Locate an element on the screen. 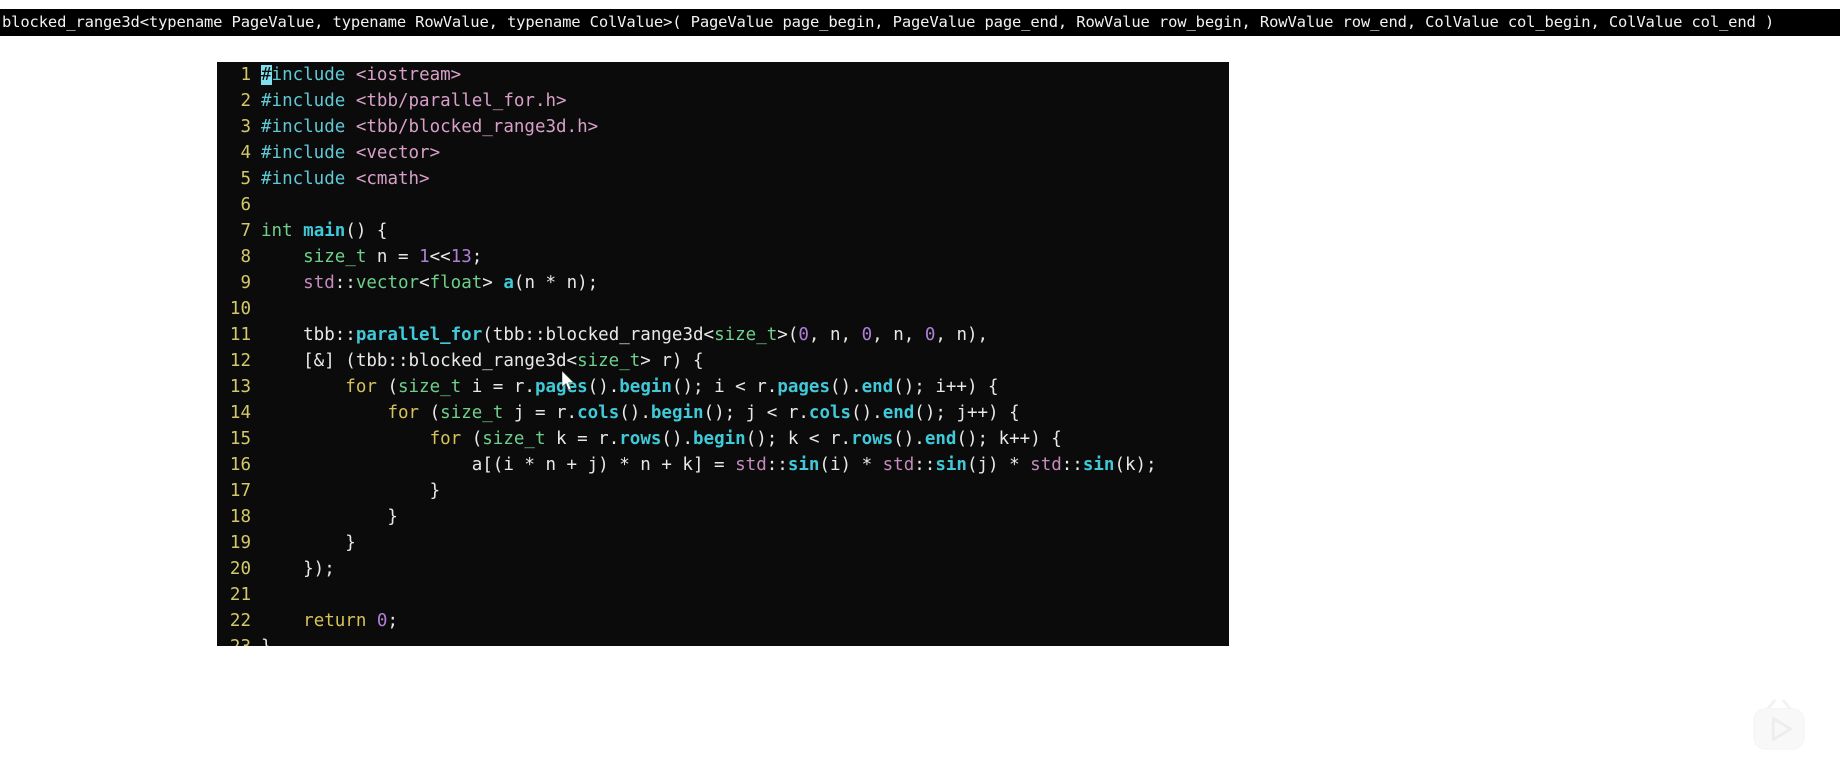 This screenshot has height=768, width=1840. code-line-text: int main() { is located at coordinates (324, 231).